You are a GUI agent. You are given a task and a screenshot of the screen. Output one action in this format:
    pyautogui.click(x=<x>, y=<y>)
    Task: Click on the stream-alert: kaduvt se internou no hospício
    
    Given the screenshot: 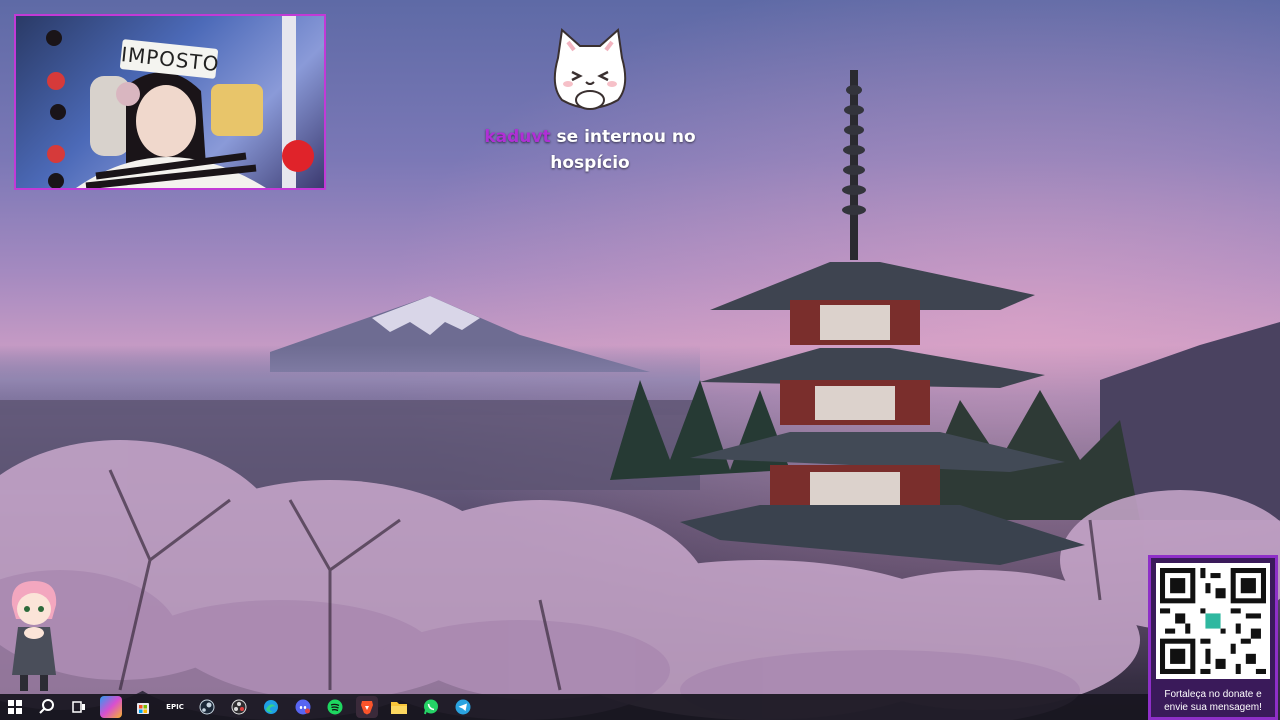 What is the action you would take?
    pyautogui.click(x=590, y=111)
    